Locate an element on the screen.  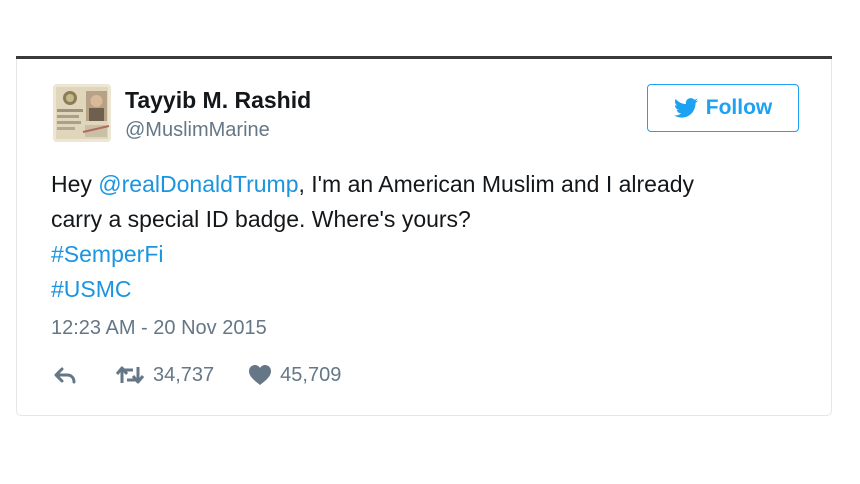
tweet-actions: 34,737 45,709 is located at coordinates (197, 375).